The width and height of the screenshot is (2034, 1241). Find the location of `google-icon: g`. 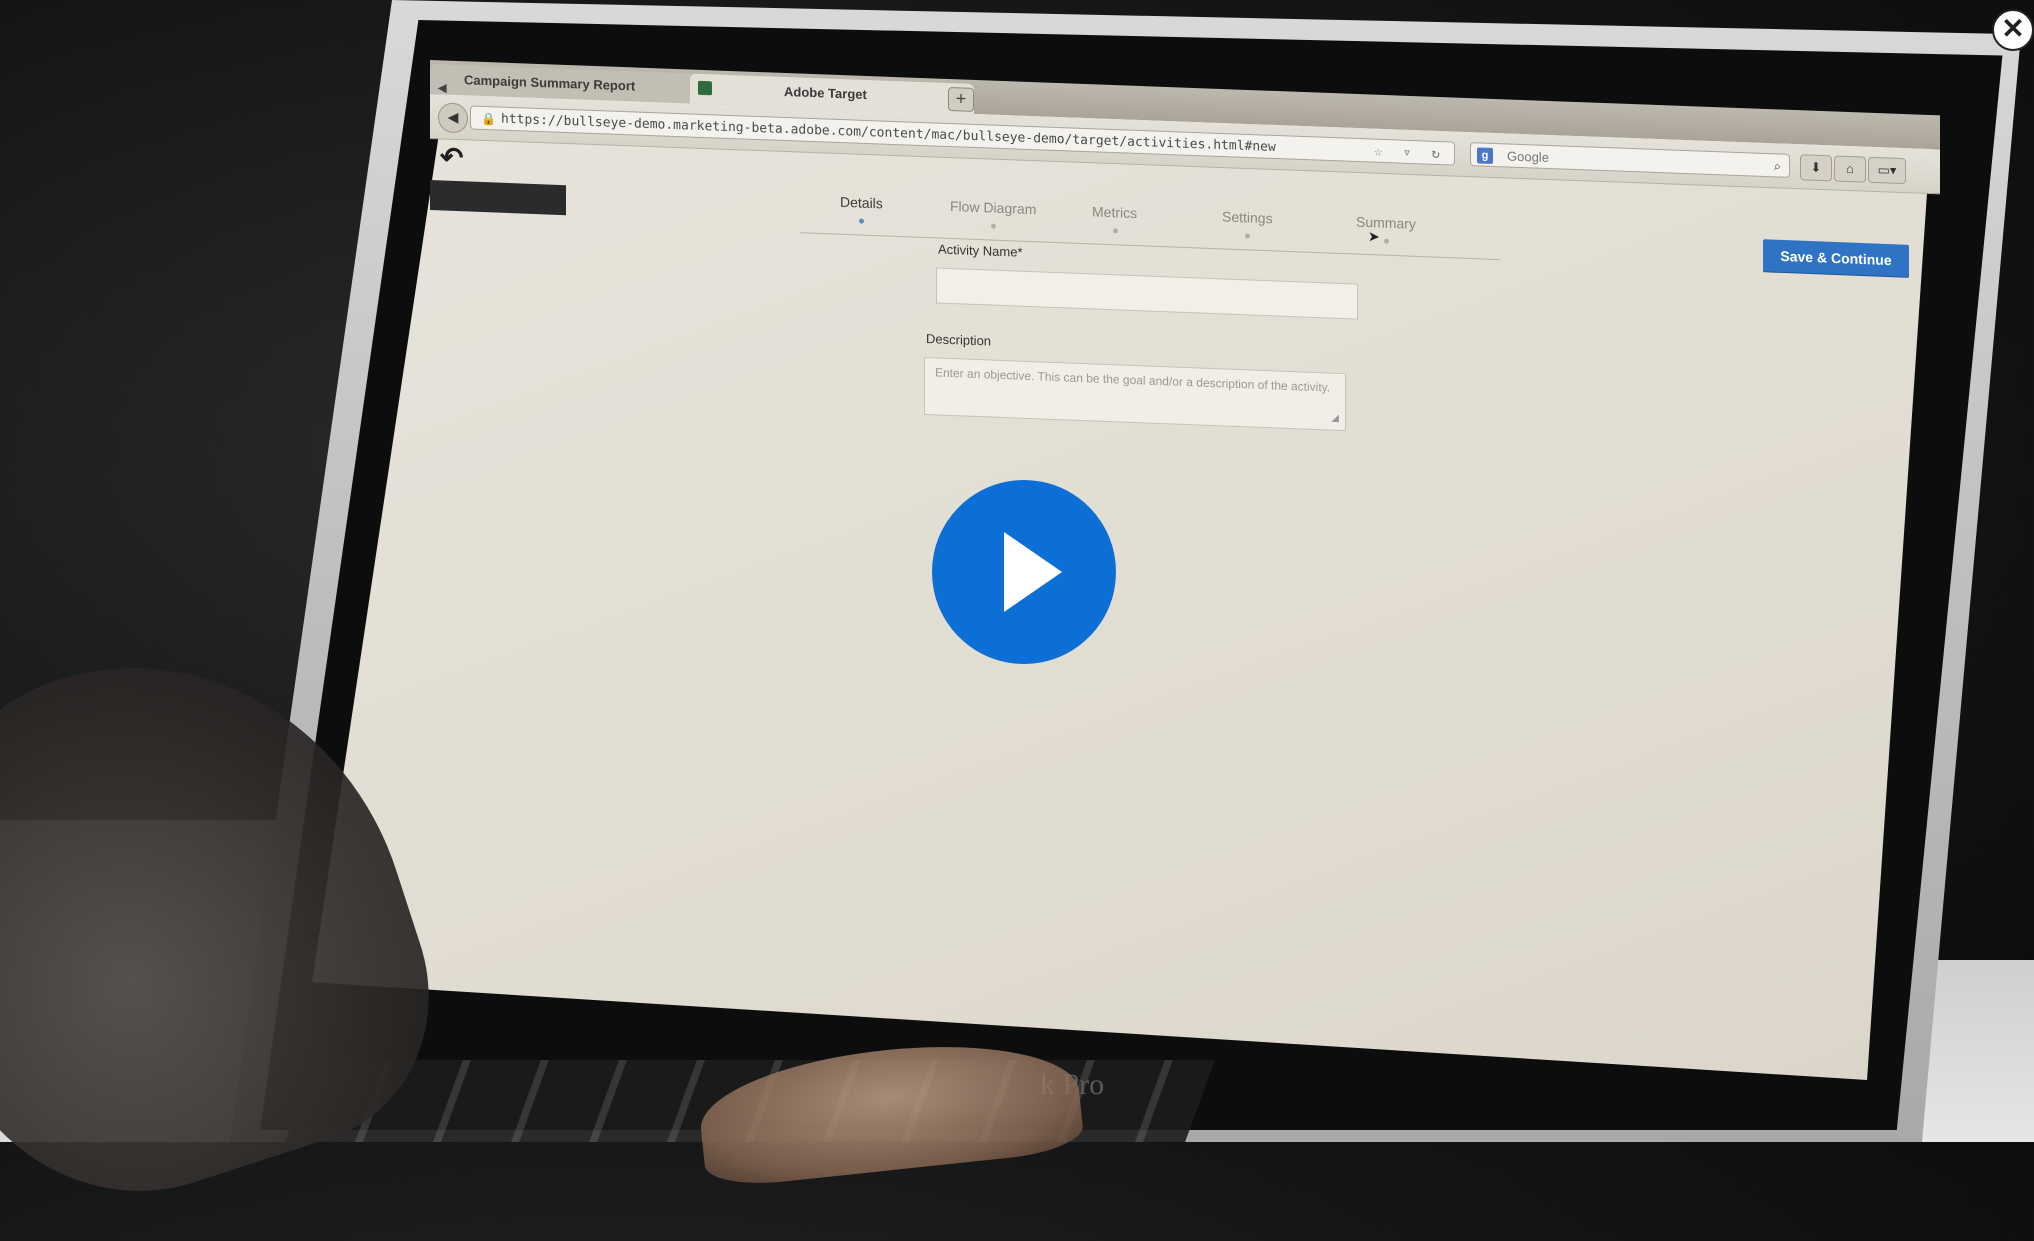

google-icon: g is located at coordinates (1485, 155).